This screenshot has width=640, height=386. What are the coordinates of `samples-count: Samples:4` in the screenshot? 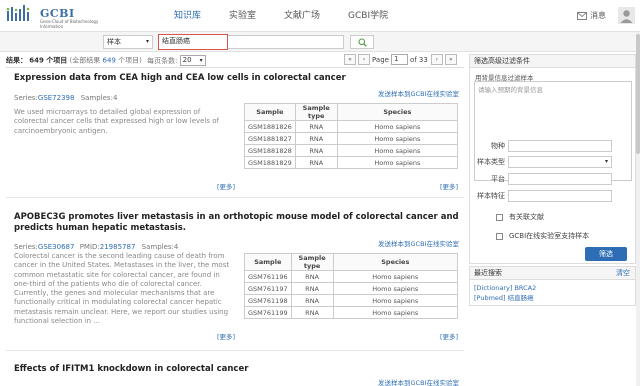 It's located at (99, 98).